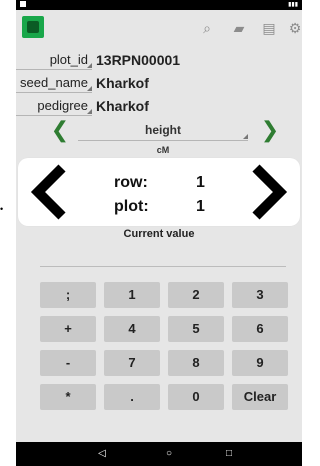 The width and height of the screenshot is (320, 466). I want to click on key-5: 5, so click(196, 329).